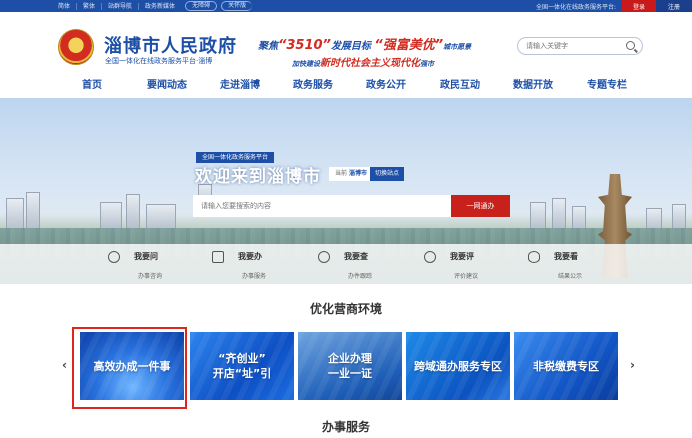 The height and width of the screenshot is (438, 692). What do you see at coordinates (68, 6) in the screenshot?
I see `simplified-link: 简体` at bounding box center [68, 6].